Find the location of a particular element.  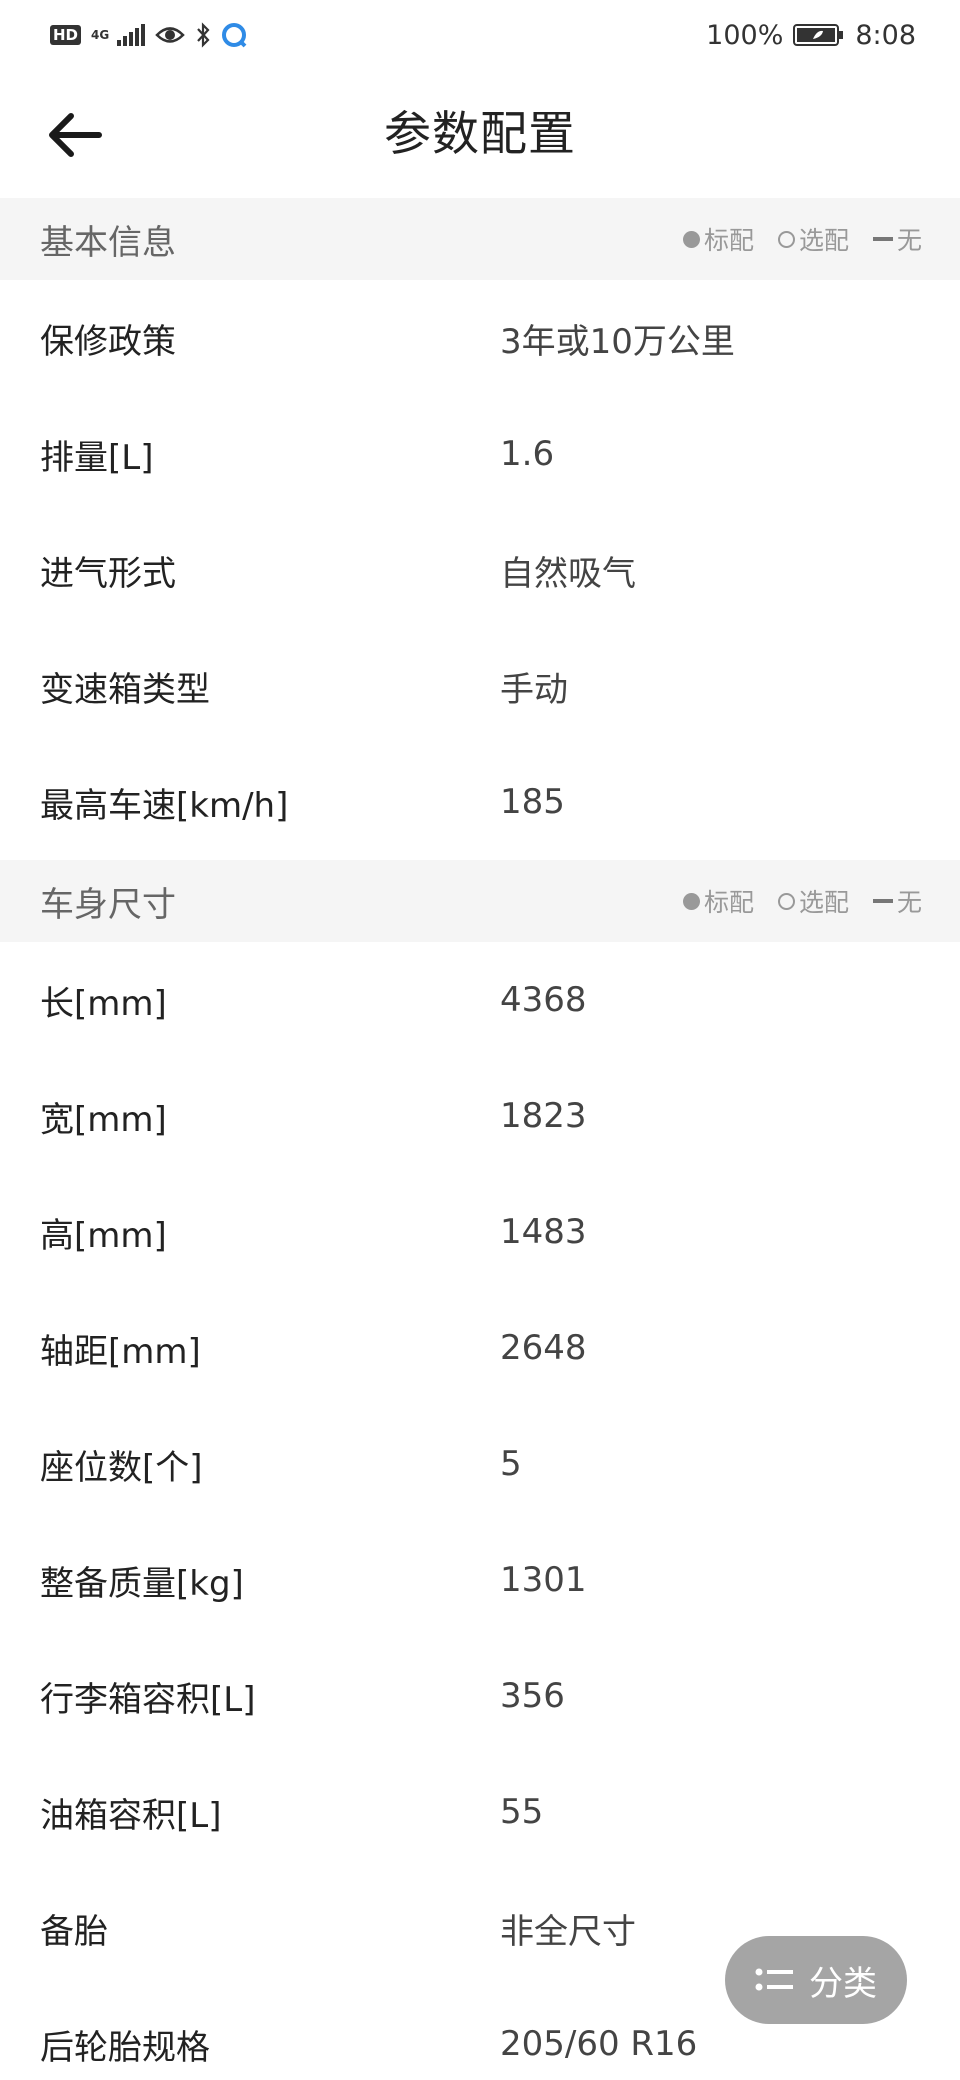

spec-label: 轴距[mm] is located at coordinates (120, 1351).